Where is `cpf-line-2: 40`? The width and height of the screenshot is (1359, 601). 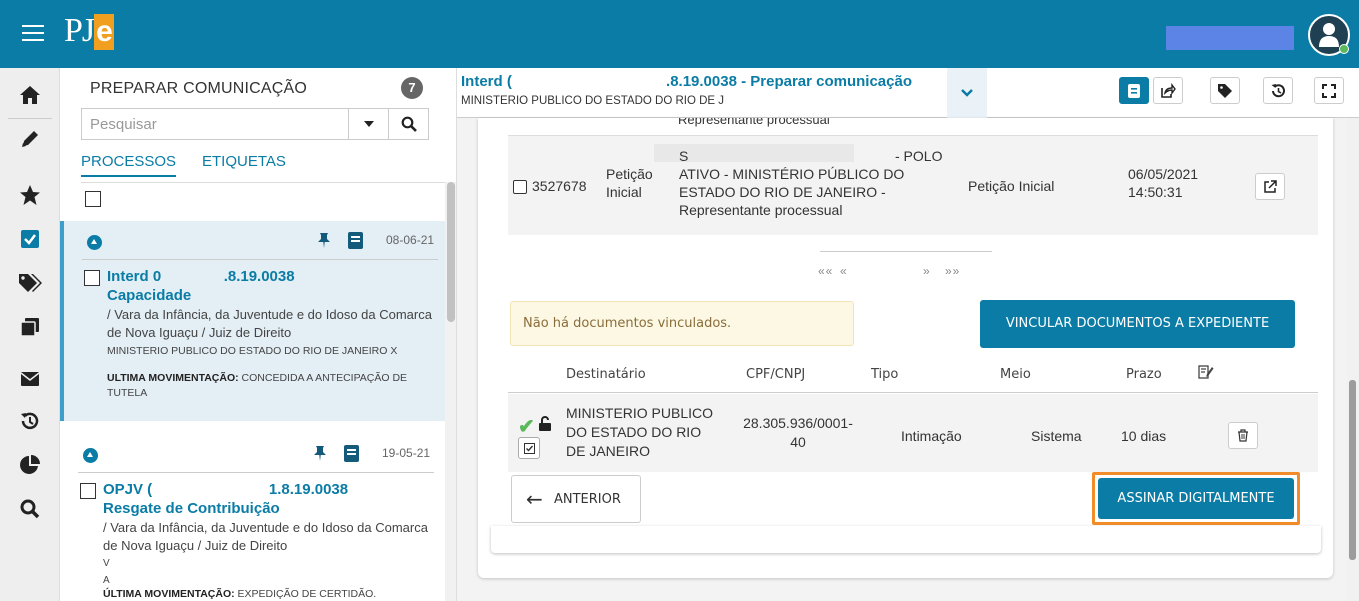
cpf-line-2: 40 is located at coordinates (798, 442).